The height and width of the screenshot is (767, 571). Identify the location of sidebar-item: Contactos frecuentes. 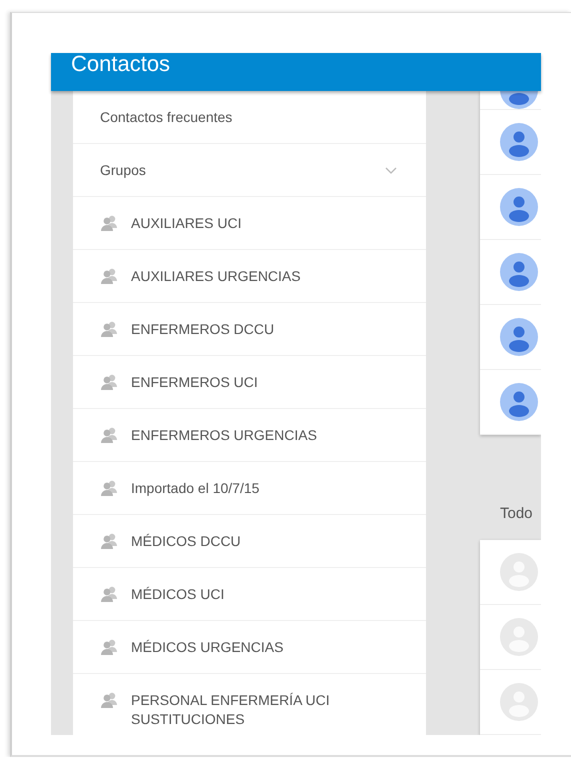
(249, 117).